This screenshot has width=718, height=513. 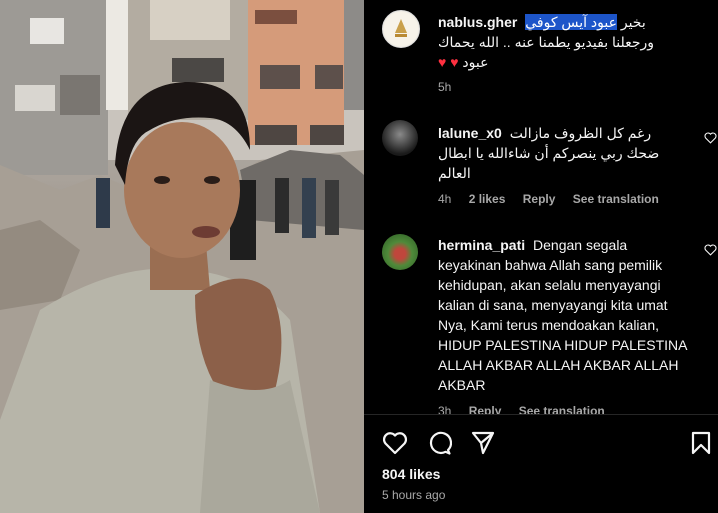 I want to click on comment-time: 3h, so click(x=445, y=409).